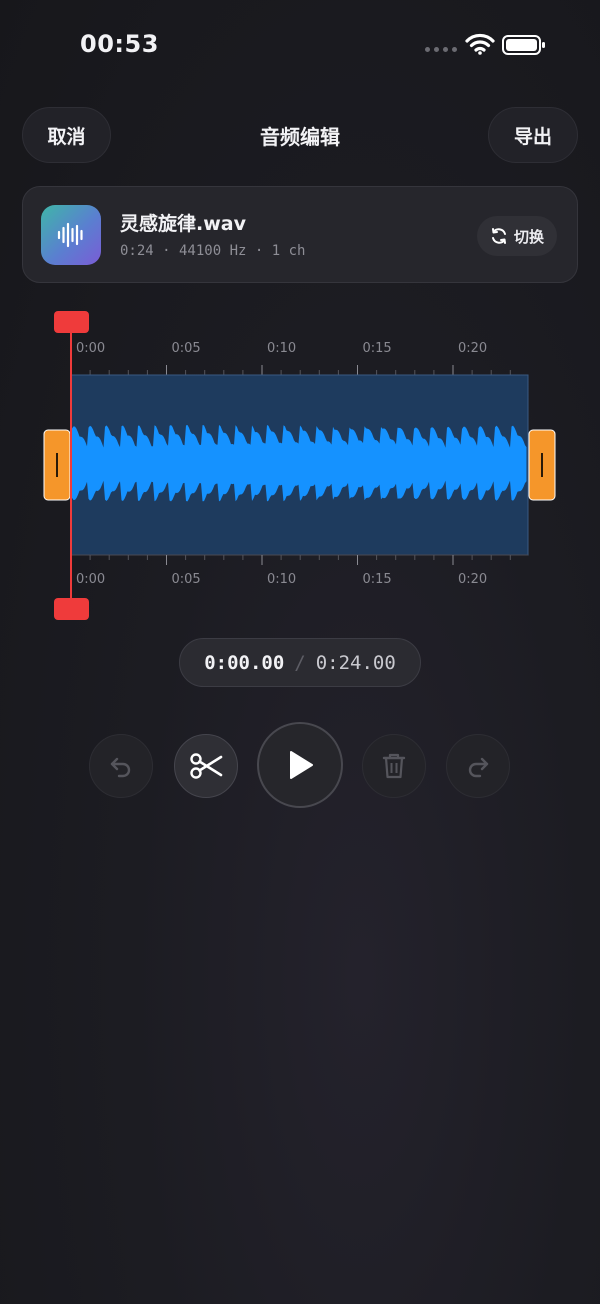 Image resolution: width=600 pixels, height=1304 pixels. I want to click on export-button: 导出, so click(533, 135).